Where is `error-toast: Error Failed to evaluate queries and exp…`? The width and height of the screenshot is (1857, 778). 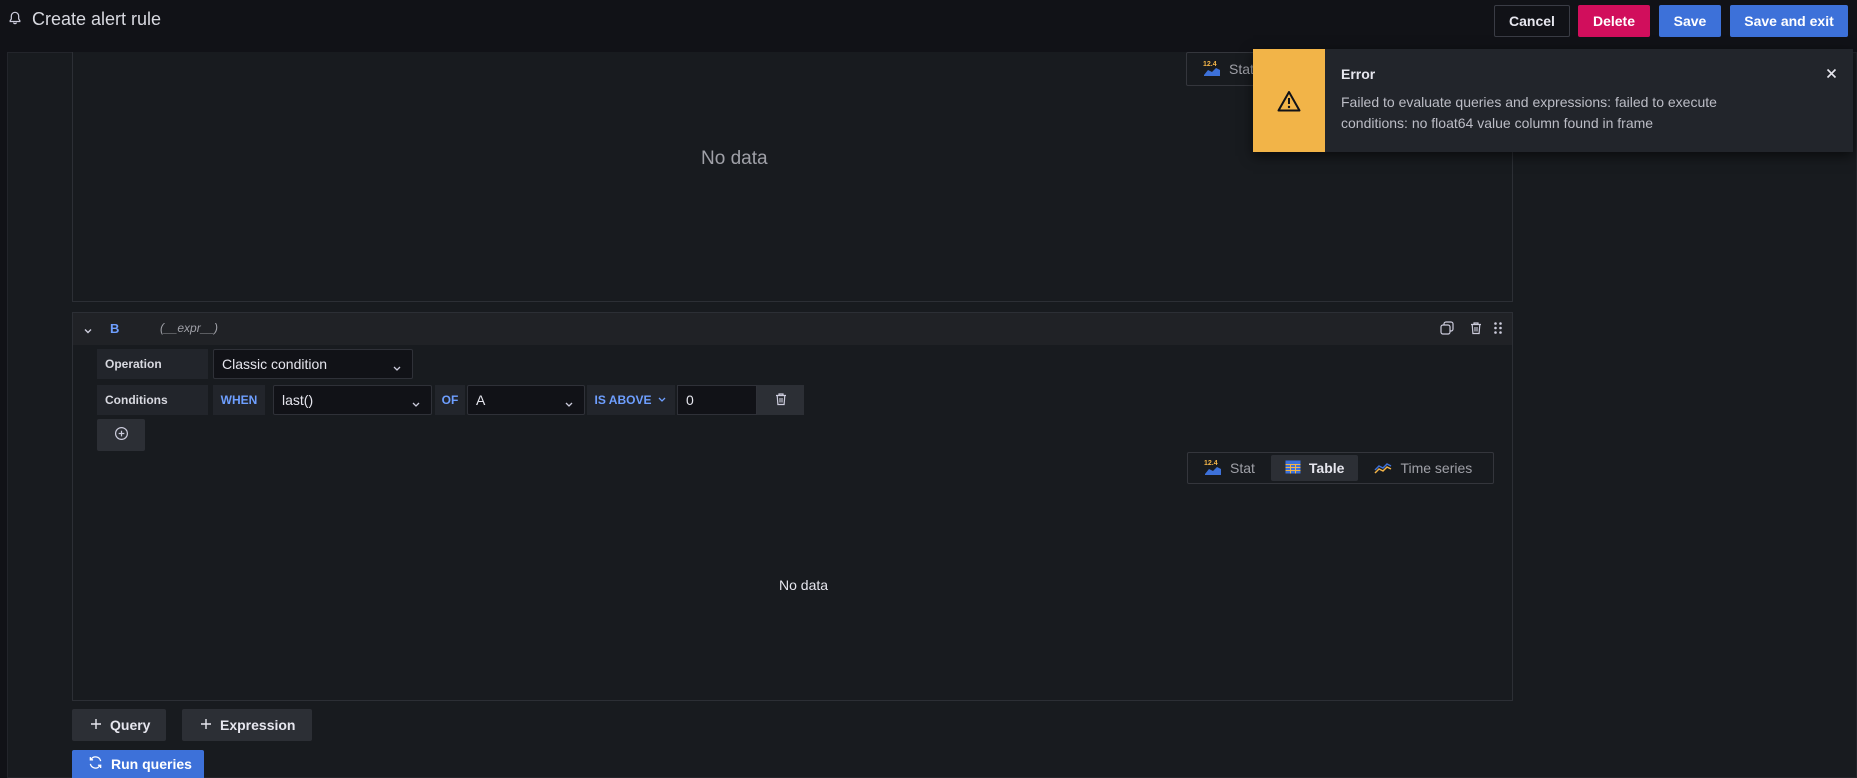 error-toast: Error Failed to evaluate queries and exp… is located at coordinates (1553, 100).